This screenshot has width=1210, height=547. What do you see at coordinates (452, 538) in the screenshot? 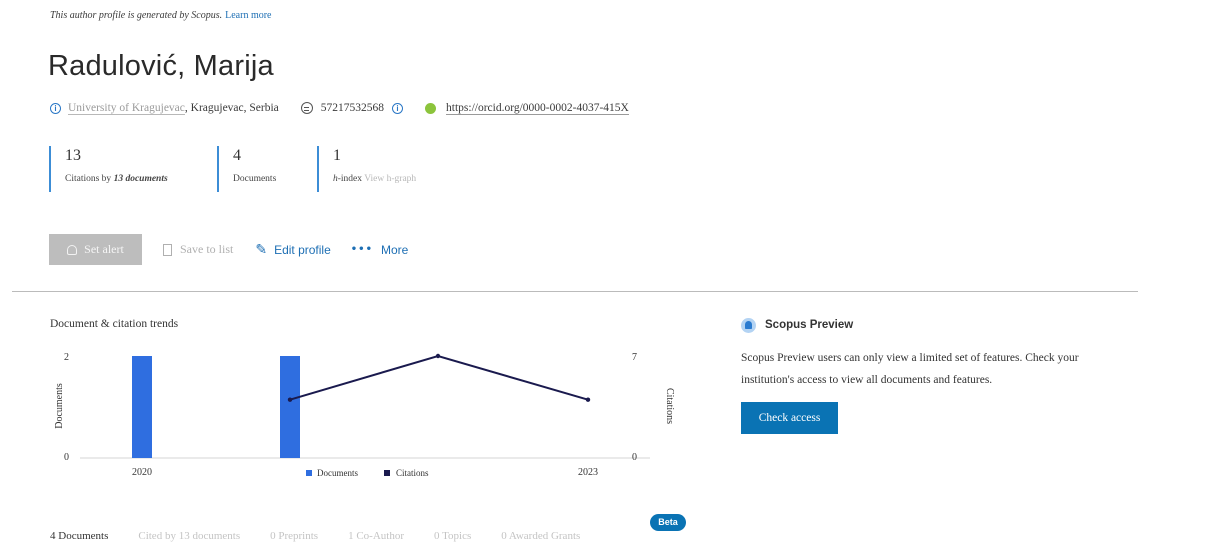
I see `tab-0-topics: 0 Topics` at bounding box center [452, 538].